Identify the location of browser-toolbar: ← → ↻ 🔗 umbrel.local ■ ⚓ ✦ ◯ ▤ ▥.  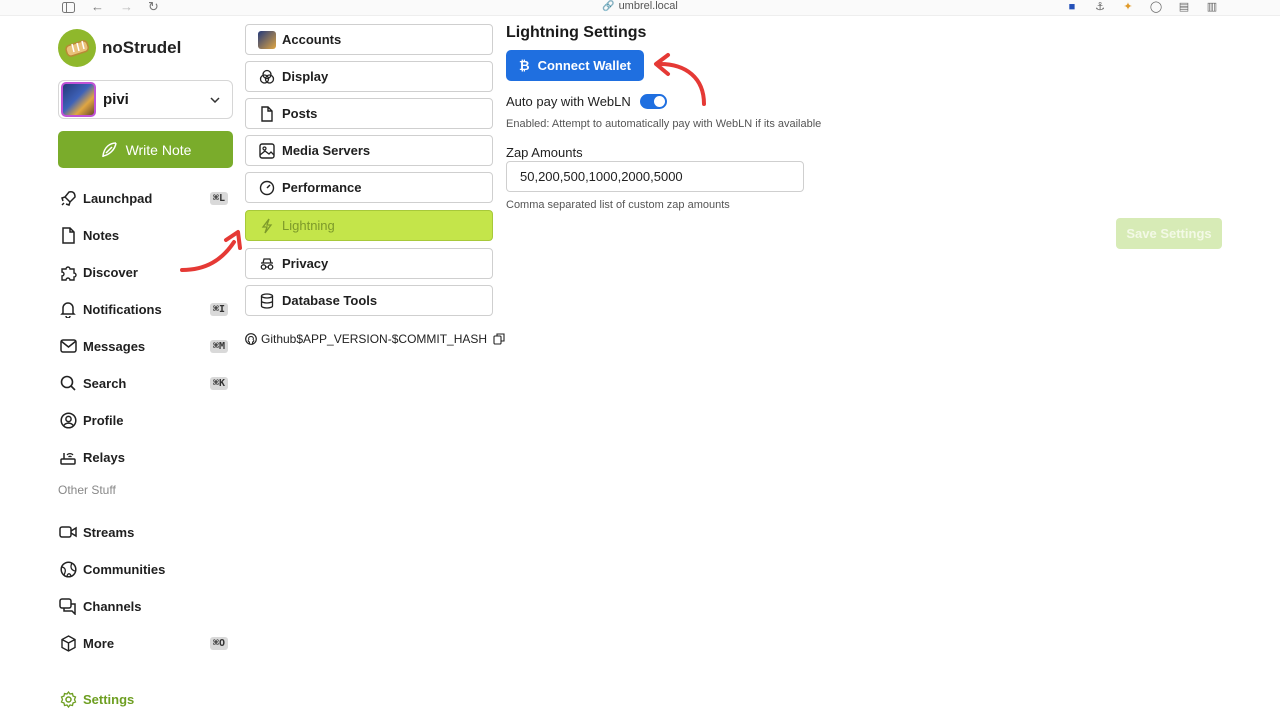
(640, 8).